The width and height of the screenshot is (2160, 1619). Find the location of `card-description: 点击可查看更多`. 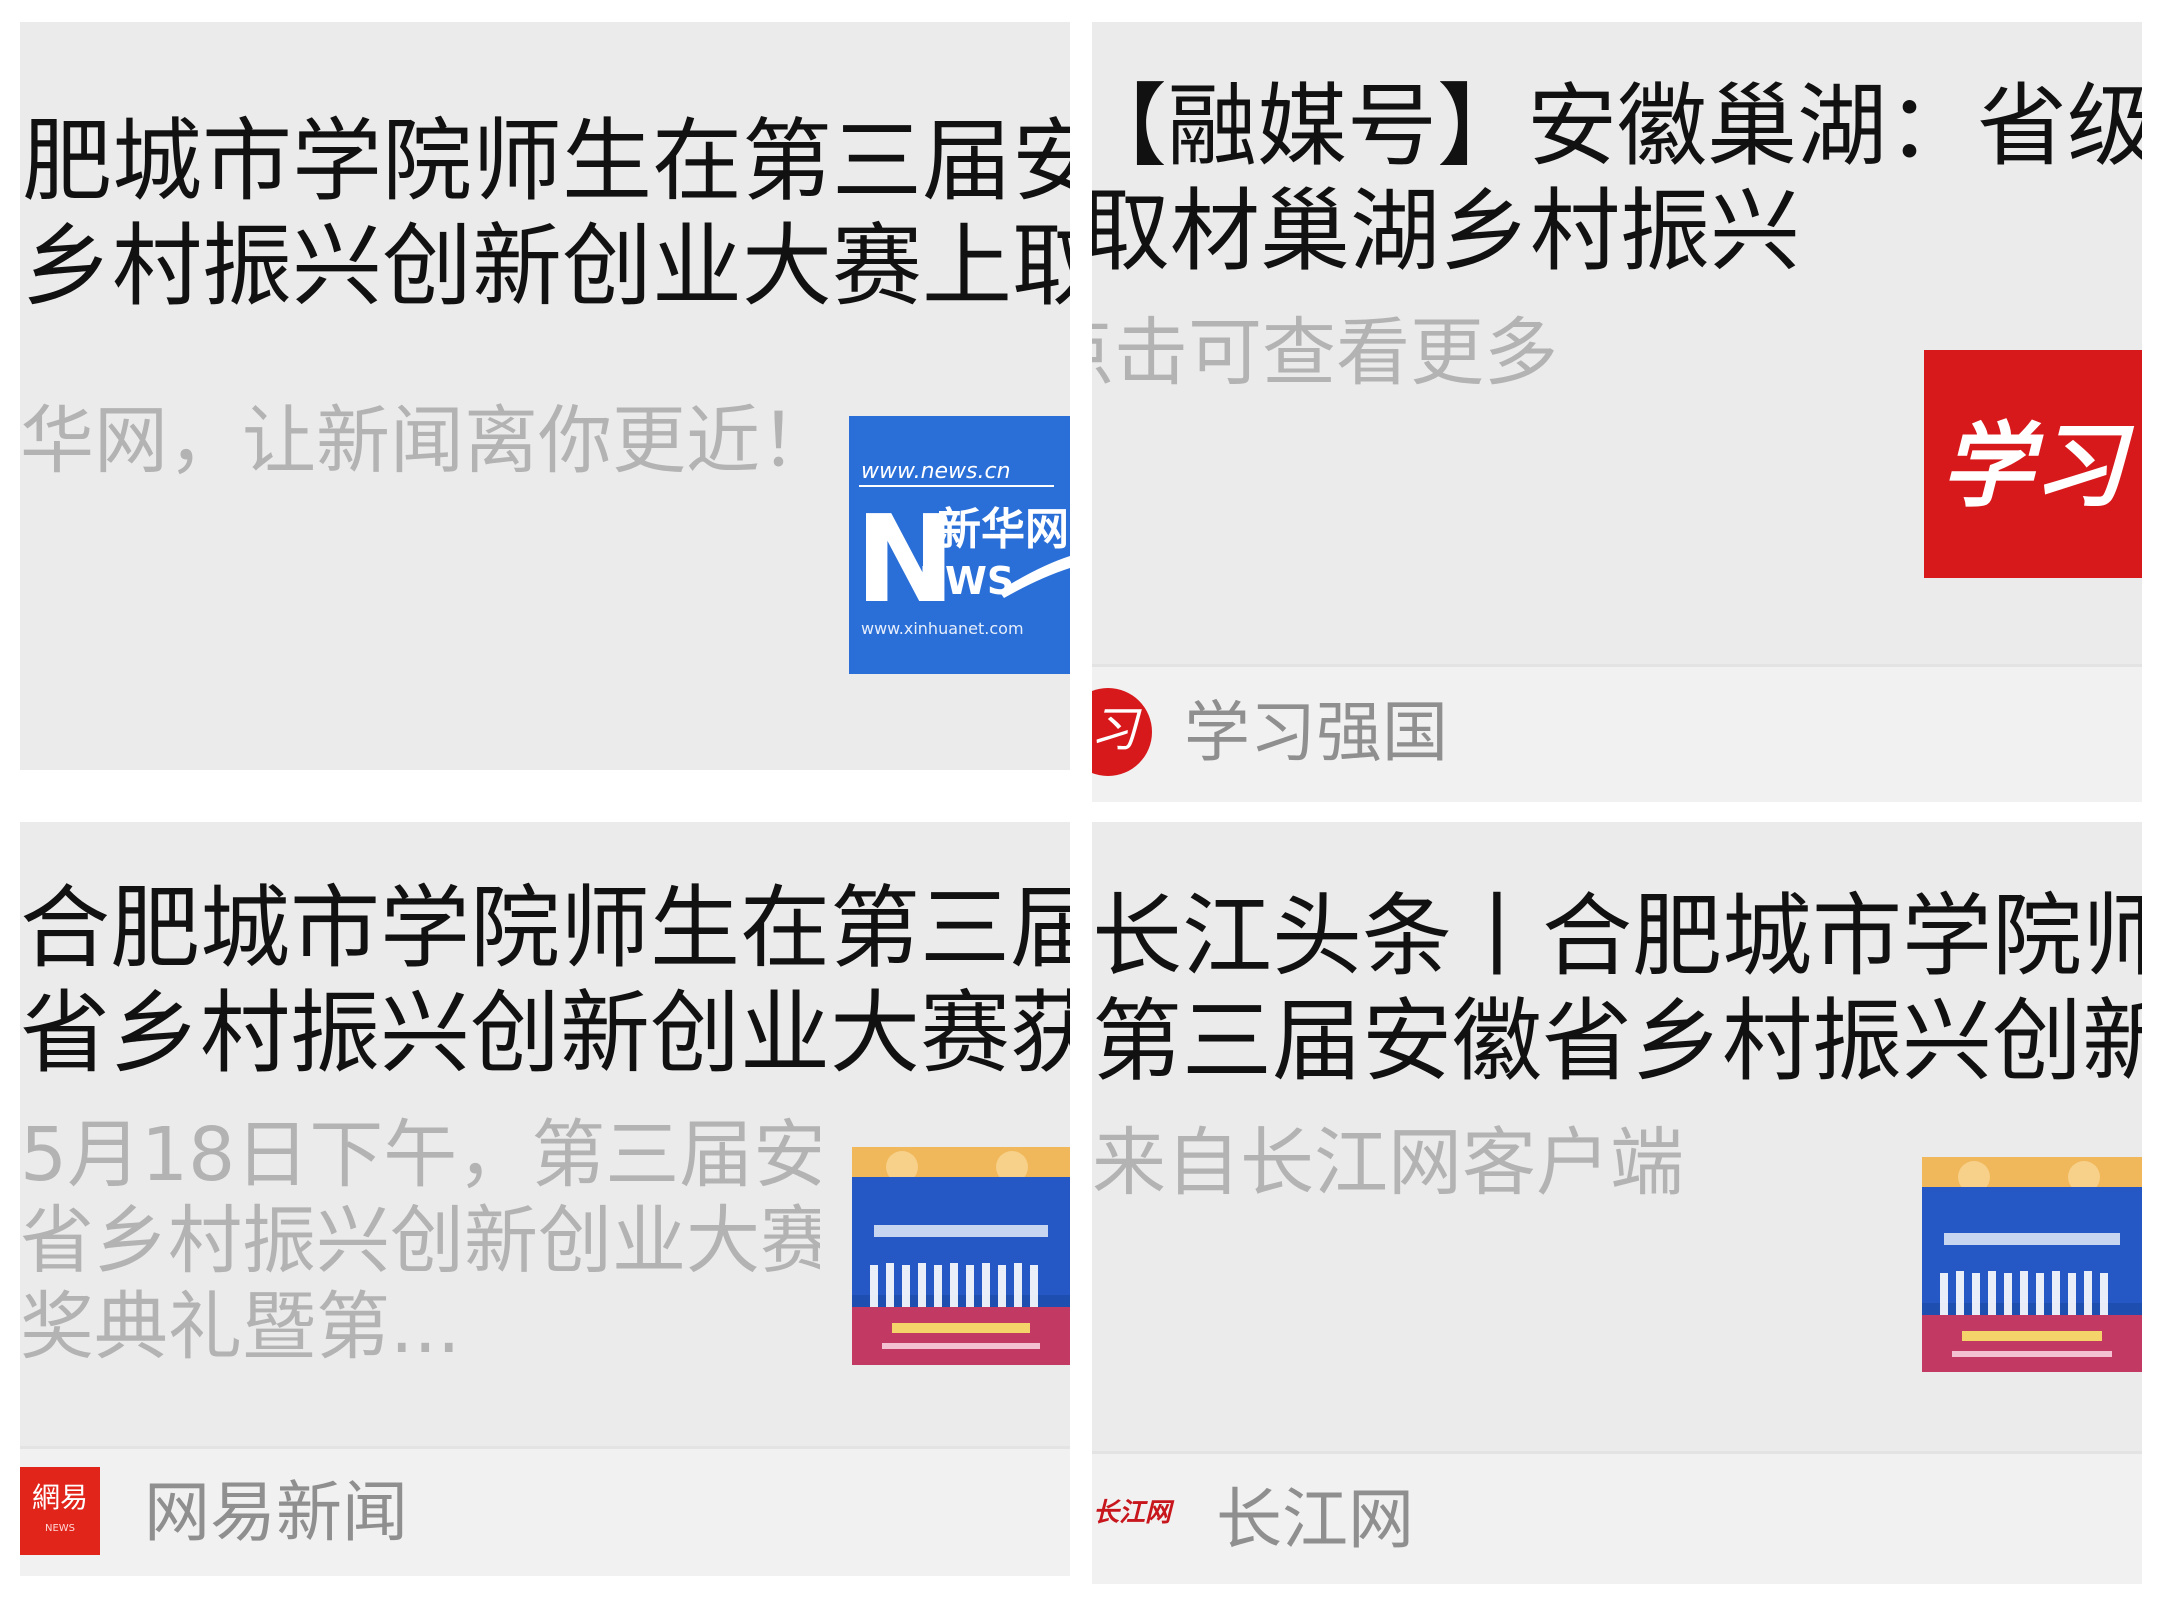

card-description: 点击可查看更多 is located at coordinates (1325, 353).